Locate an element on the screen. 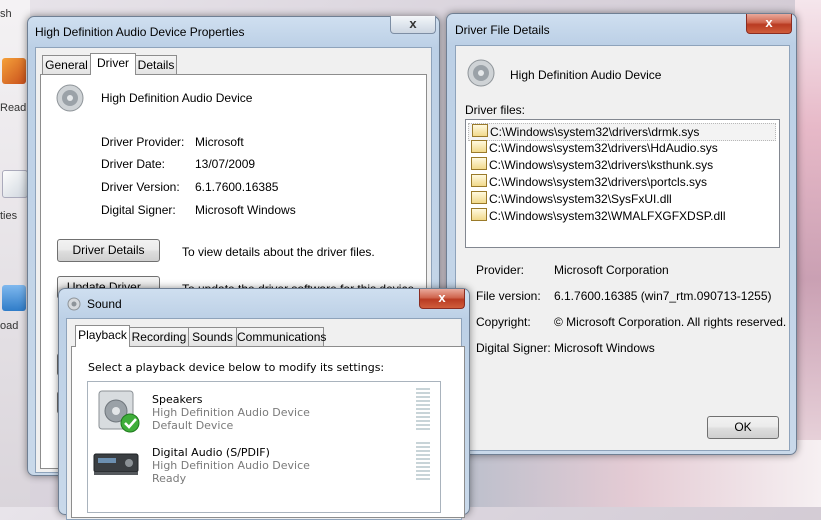 This screenshot has width=821, height=520. driver-details-button: Driver Details is located at coordinates (108, 250).